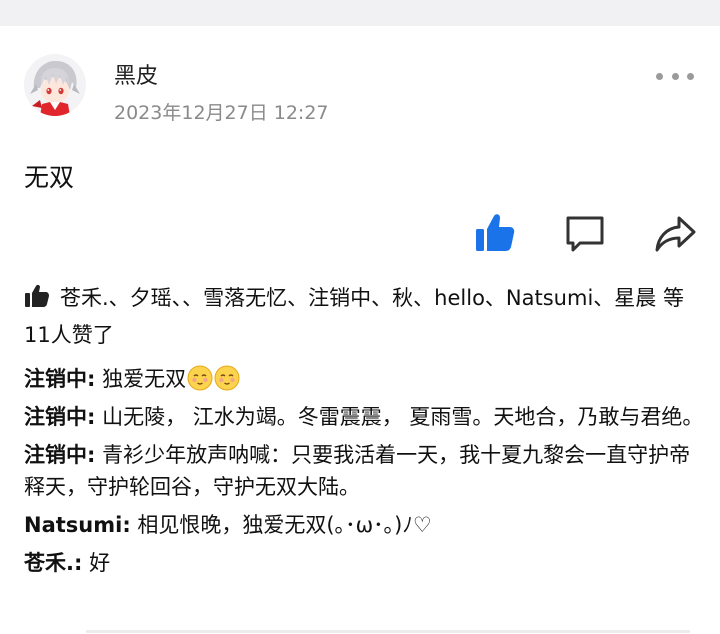 The image size is (720, 634). I want to click on more-dots-icon, so click(675, 76).